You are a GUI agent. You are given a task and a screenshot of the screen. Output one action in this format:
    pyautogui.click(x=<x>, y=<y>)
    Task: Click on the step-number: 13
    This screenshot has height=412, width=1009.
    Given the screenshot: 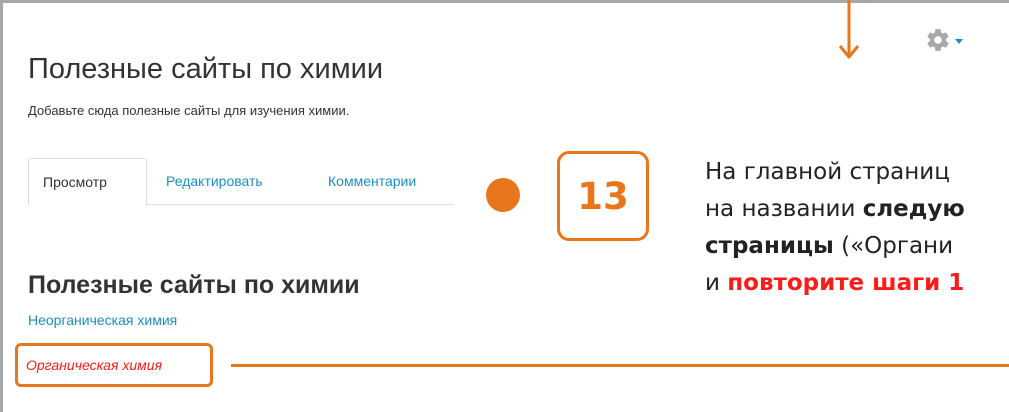 What is the action you would take?
    pyautogui.click(x=603, y=196)
    